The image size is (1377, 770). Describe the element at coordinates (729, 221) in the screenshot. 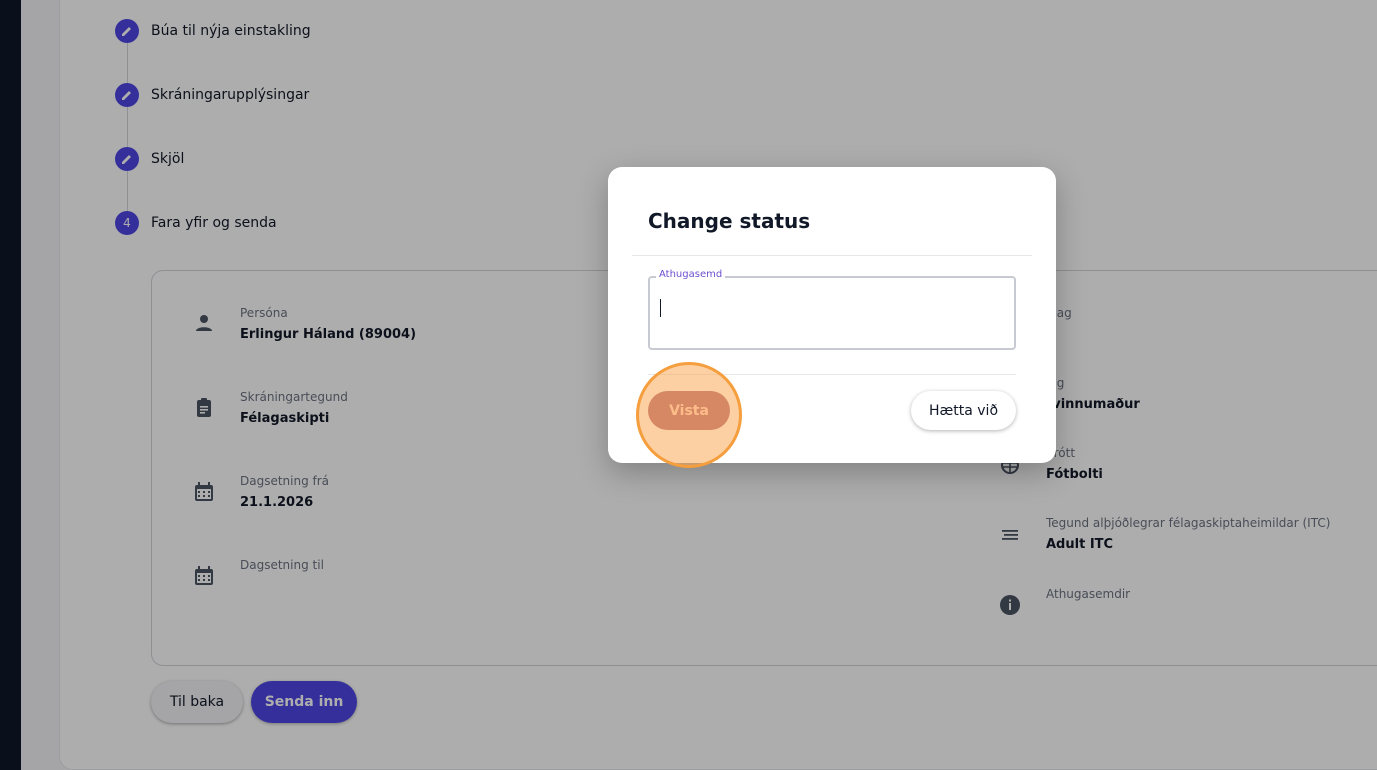

I see `dialog-title: Change status` at that location.